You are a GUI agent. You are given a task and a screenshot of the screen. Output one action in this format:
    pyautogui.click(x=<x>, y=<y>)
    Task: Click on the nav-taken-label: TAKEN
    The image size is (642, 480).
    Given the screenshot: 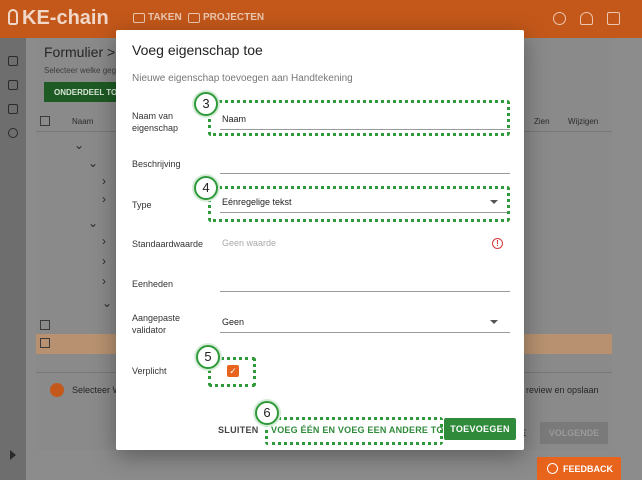 What is the action you would take?
    pyautogui.click(x=165, y=17)
    